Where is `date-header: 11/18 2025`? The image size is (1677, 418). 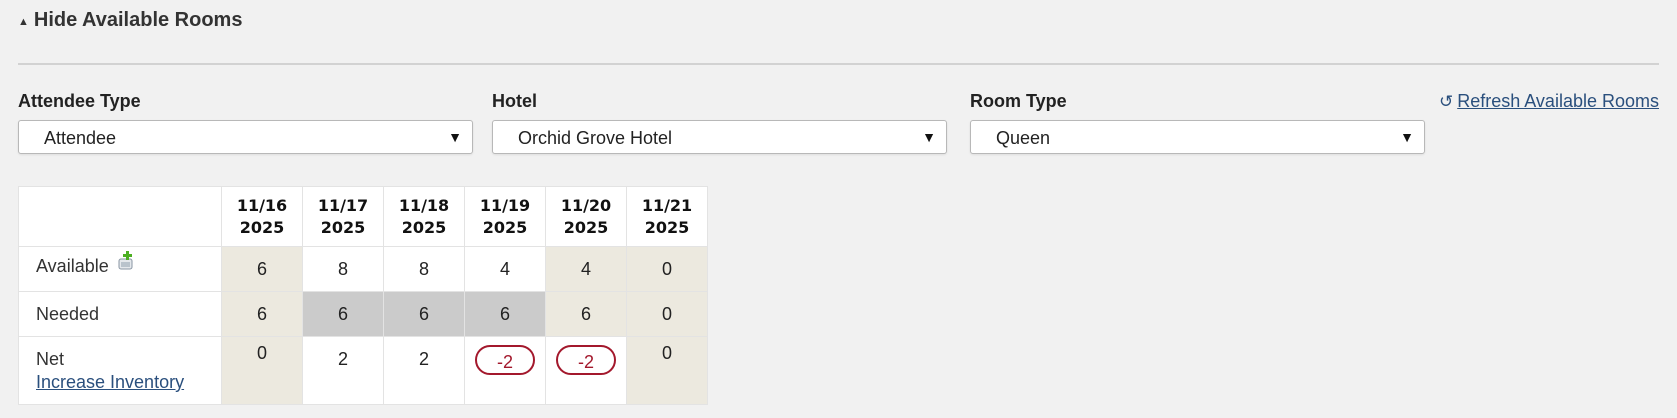 date-header: 11/18 2025 is located at coordinates (424, 216).